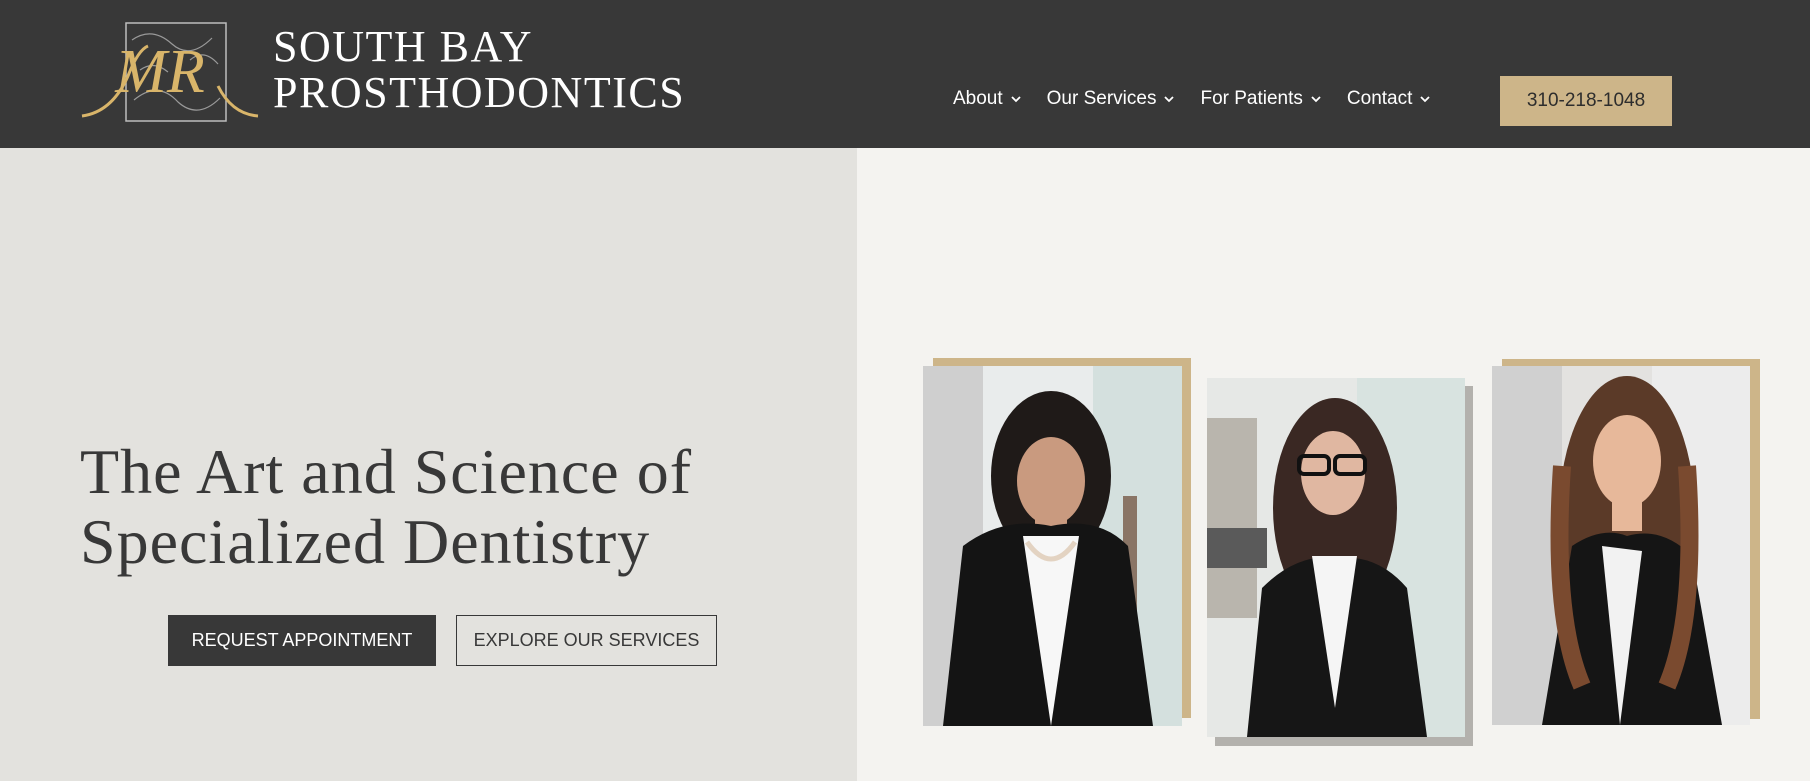  Describe the element at coordinates (159, 72) in the screenshot. I see `svg-text: MR` at that location.